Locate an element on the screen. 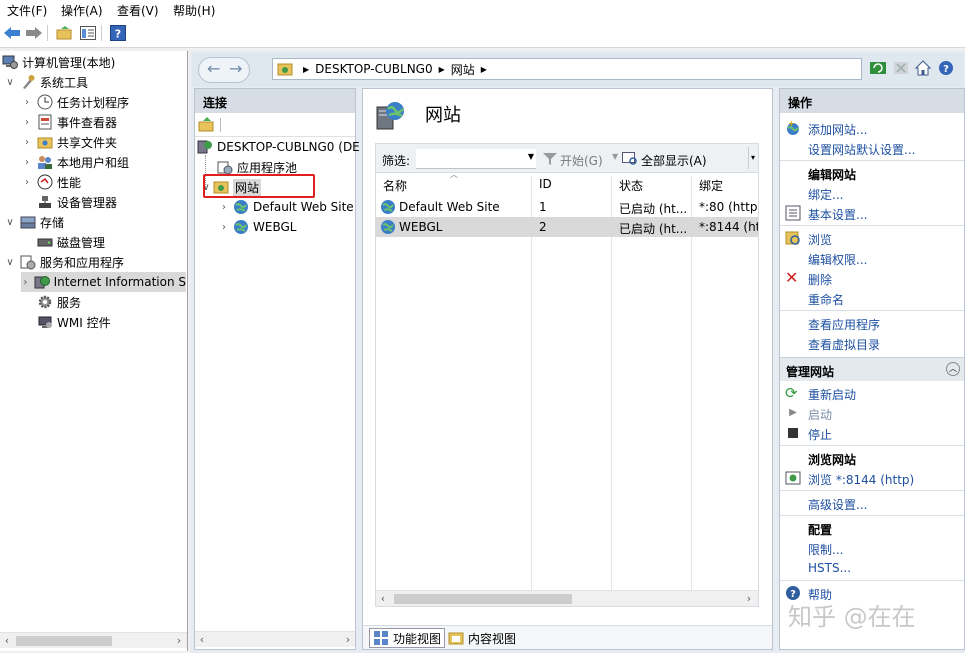  tab-features-view: 功能视图 is located at coordinates (407, 638).